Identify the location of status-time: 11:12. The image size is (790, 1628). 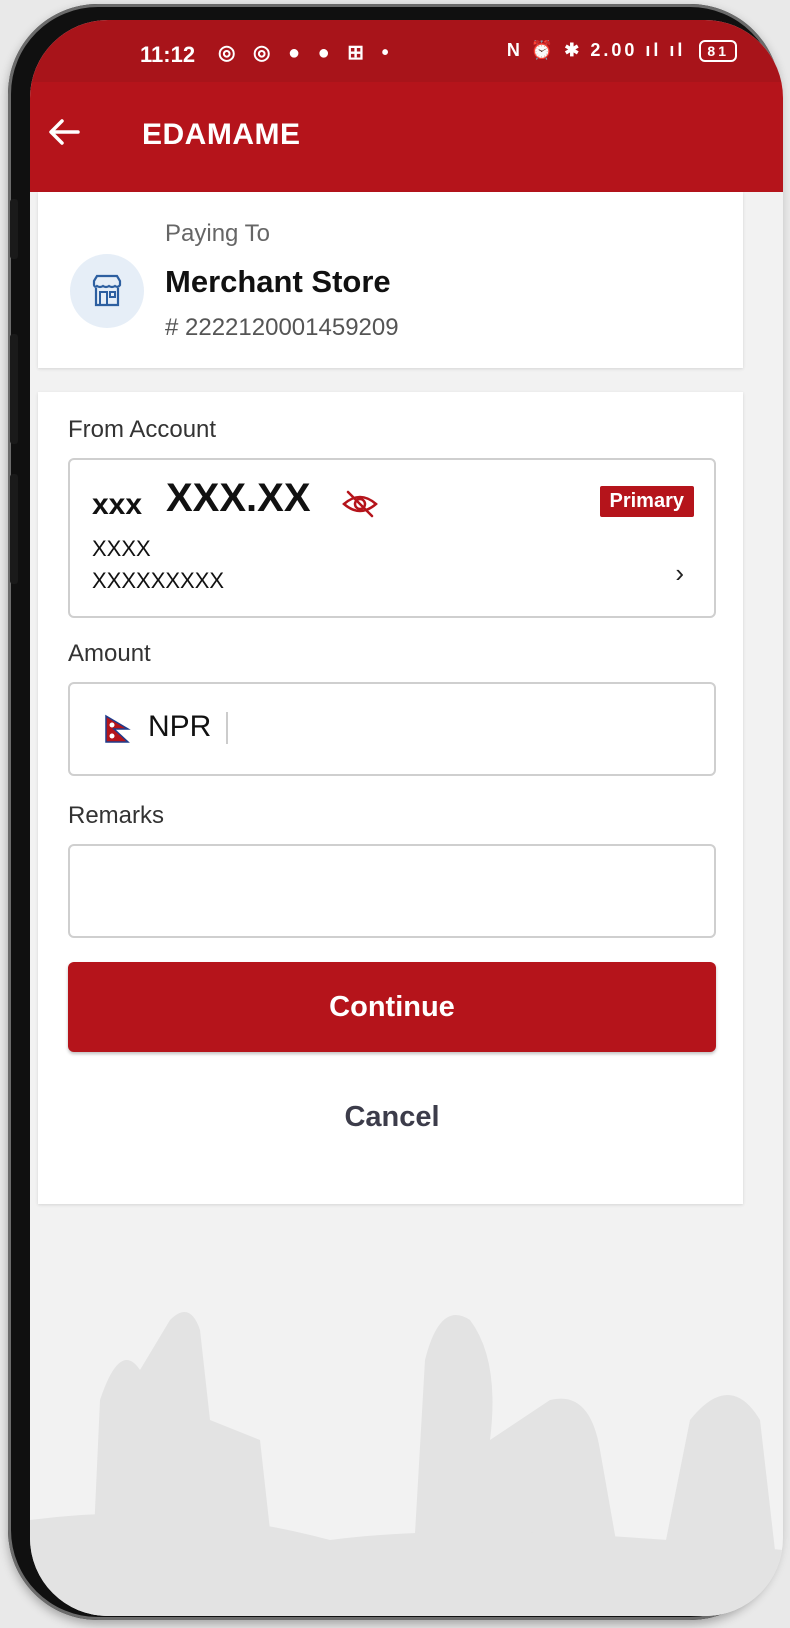
(168, 54).